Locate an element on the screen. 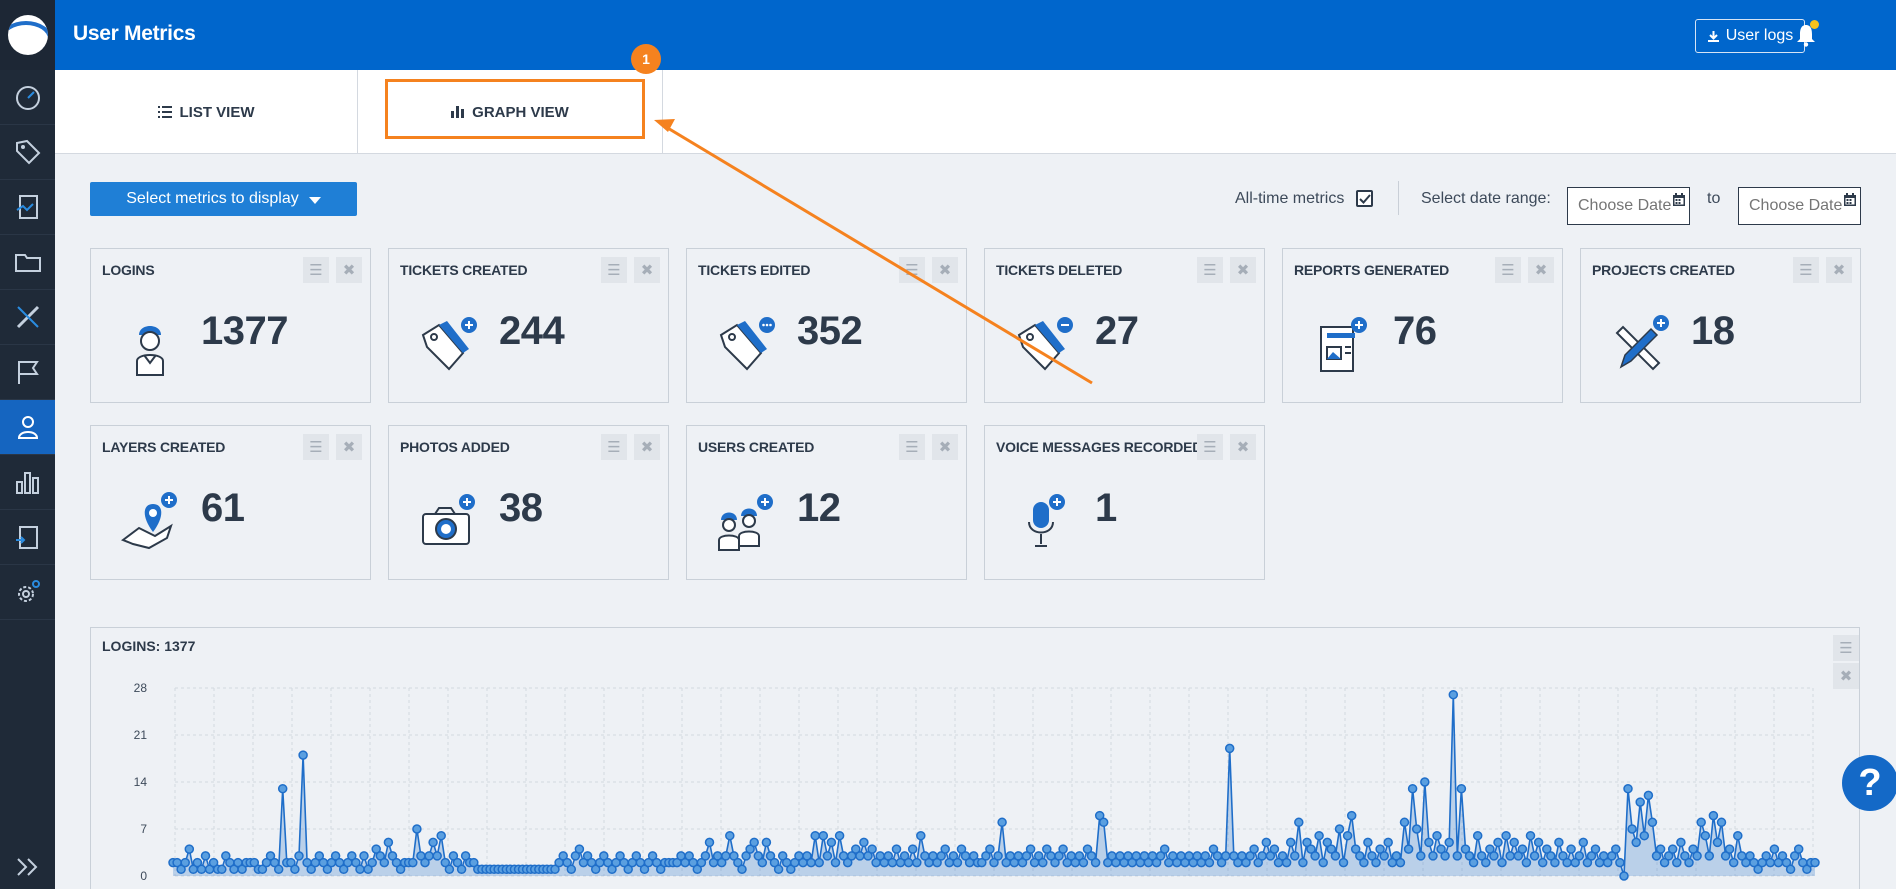 The width and height of the screenshot is (1896, 889). sidebar-item-tickets is located at coordinates (27, 152).